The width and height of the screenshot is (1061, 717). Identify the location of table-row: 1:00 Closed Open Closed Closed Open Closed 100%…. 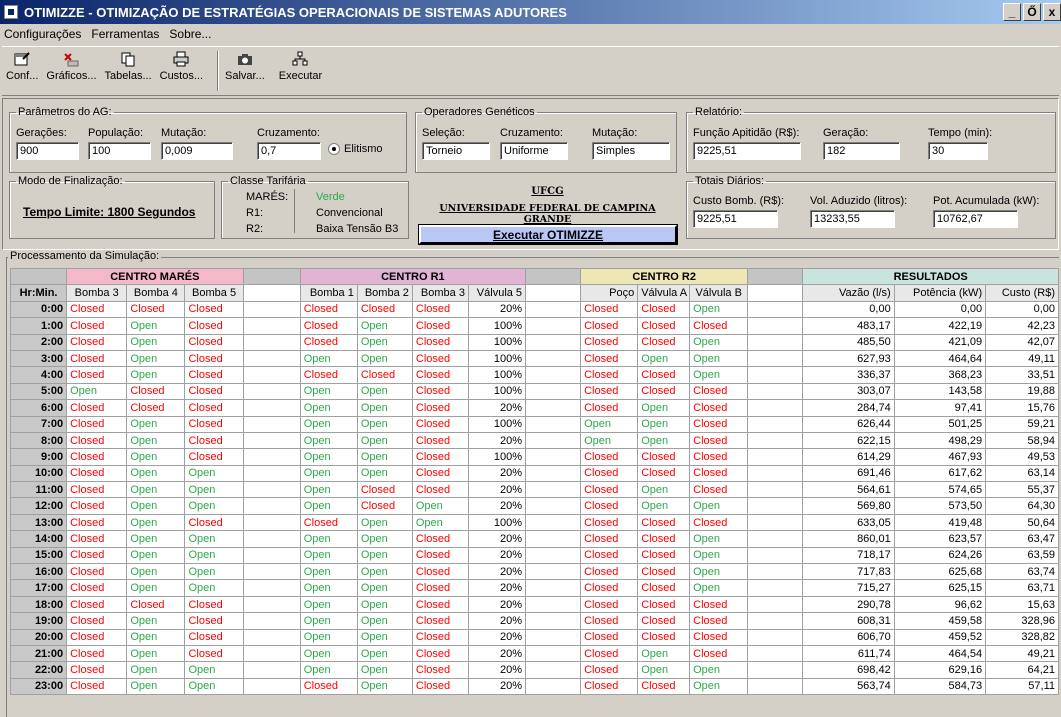
(534, 326).